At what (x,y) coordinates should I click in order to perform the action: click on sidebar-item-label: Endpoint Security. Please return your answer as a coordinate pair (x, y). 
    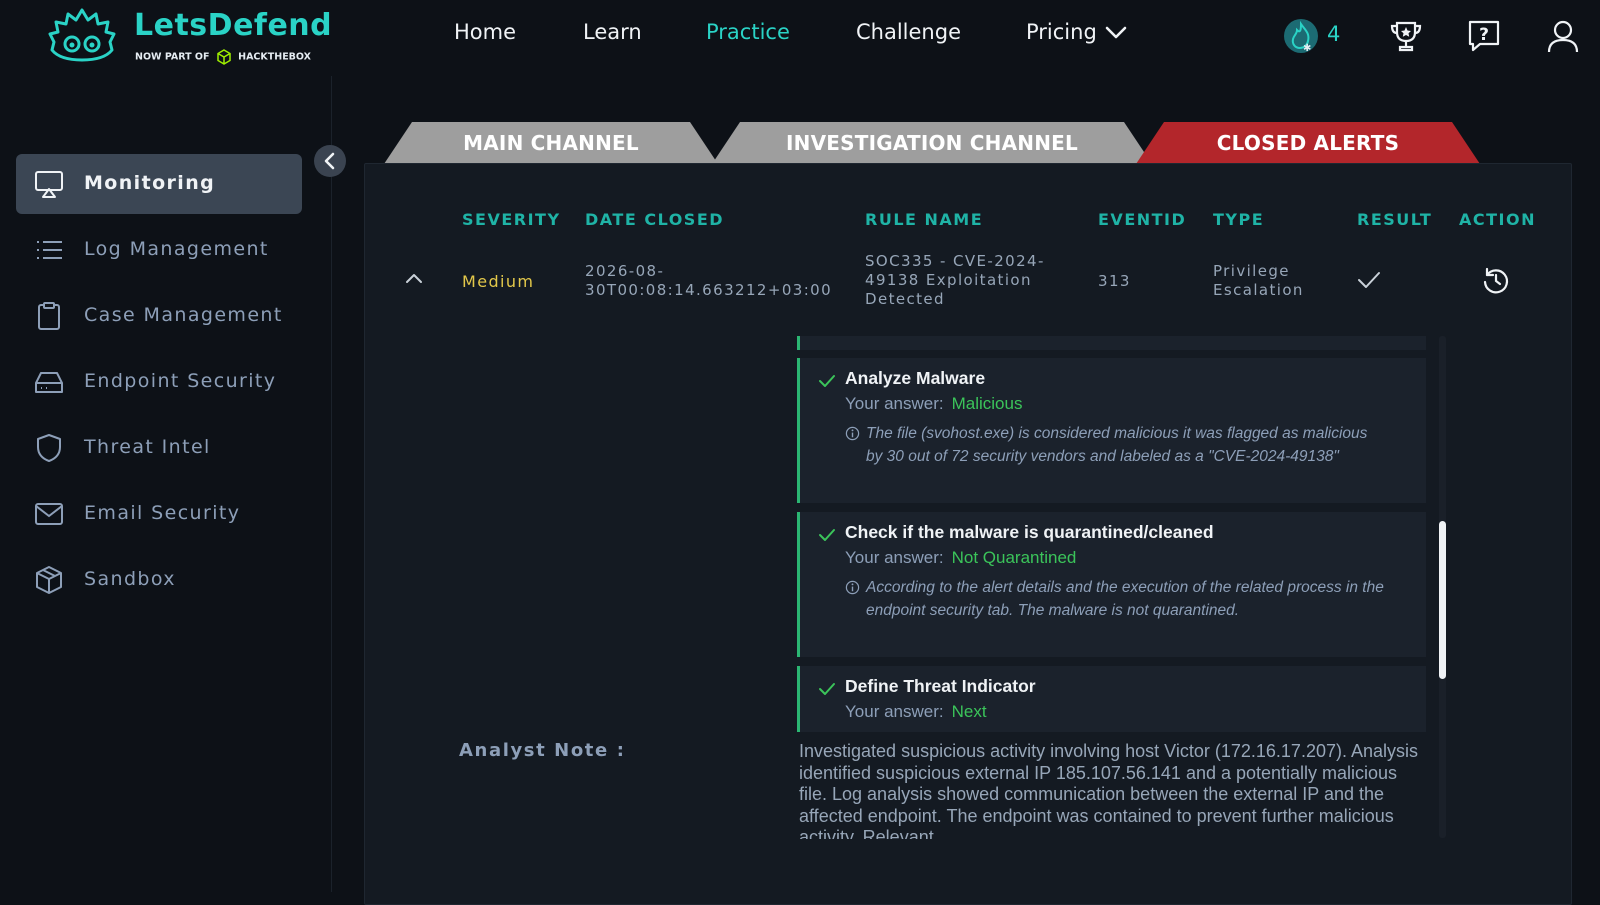
    Looking at the image, I should click on (180, 381).